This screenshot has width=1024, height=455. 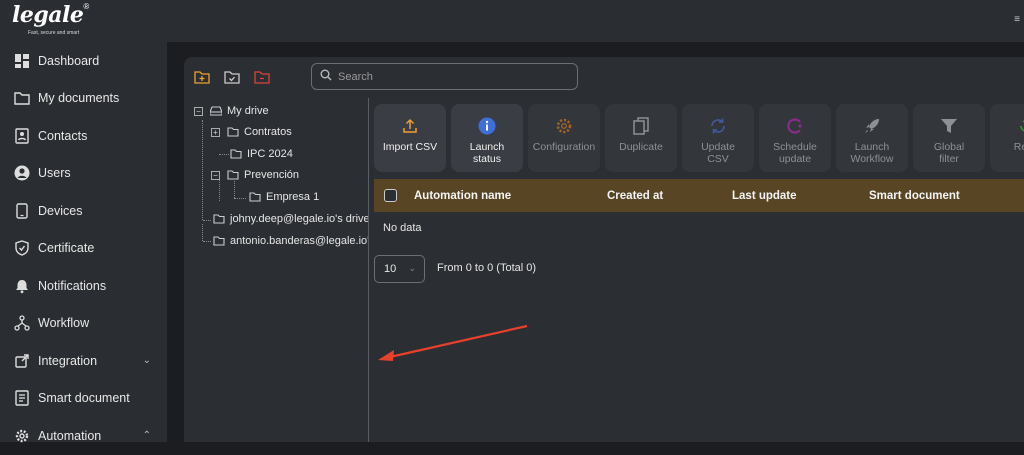 What do you see at coordinates (22, 398) in the screenshot?
I see `smart-doc-icon` at bounding box center [22, 398].